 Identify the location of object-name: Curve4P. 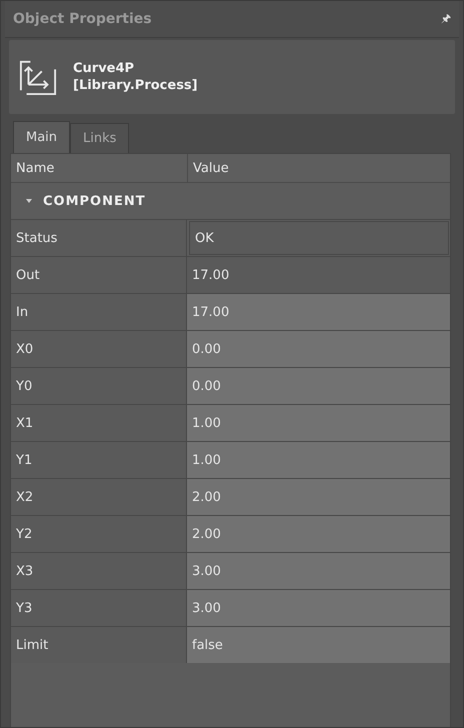
(104, 68).